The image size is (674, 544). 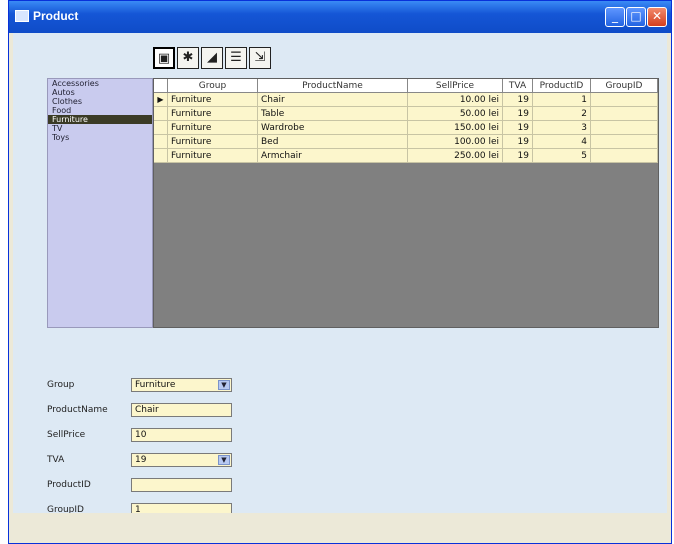 What do you see at coordinates (69, 485) in the screenshot?
I see `product-id-label: ProductID` at bounding box center [69, 485].